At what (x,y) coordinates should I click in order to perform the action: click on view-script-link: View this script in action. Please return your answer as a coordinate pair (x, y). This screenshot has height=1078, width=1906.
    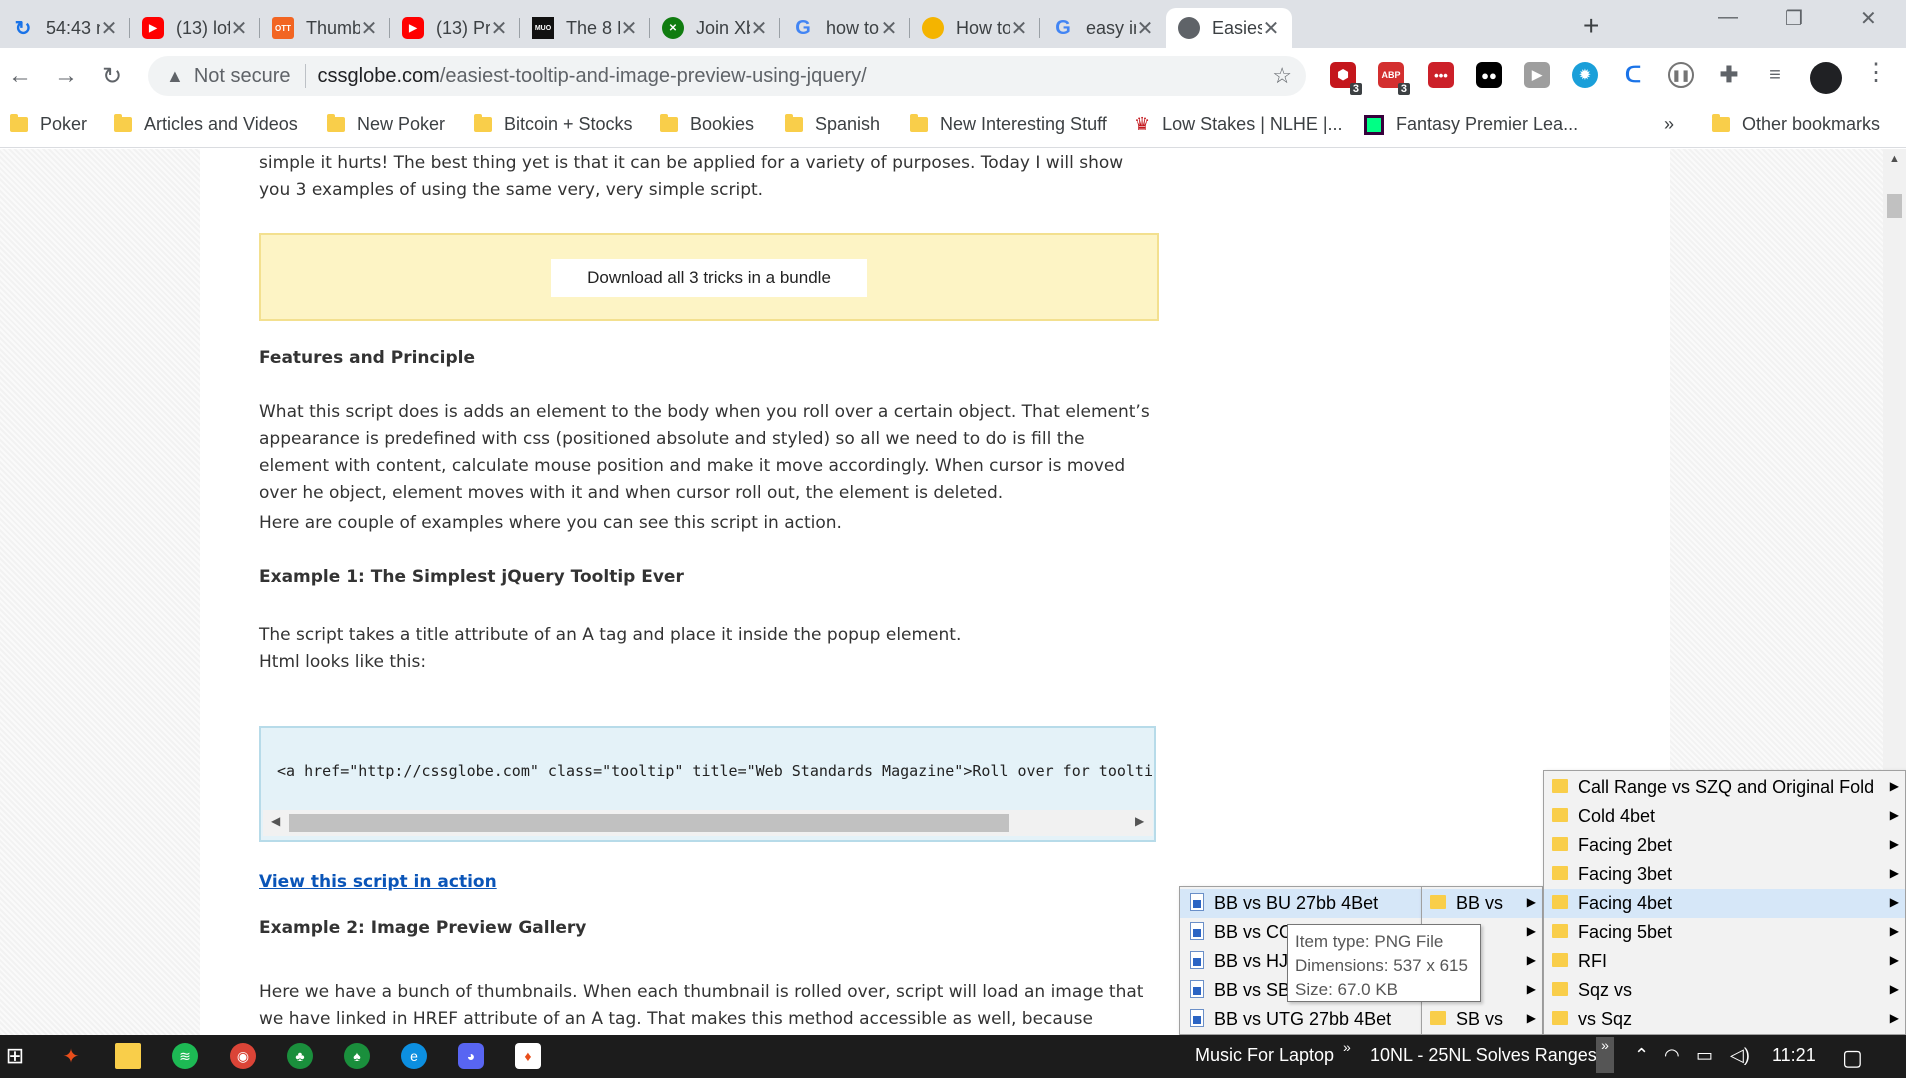
    Looking at the image, I should click on (378, 882).